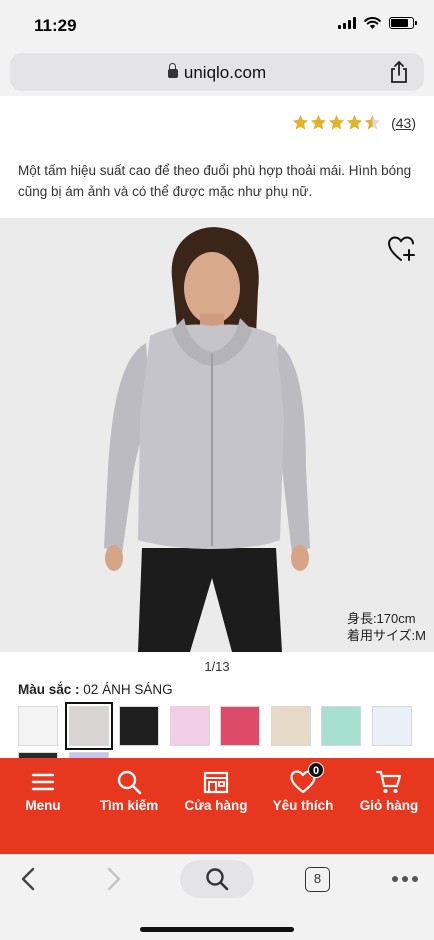 Image resolution: width=434 pixels, height=940 pixels. I want to click on status-time: 11:29, so click(55, 25).